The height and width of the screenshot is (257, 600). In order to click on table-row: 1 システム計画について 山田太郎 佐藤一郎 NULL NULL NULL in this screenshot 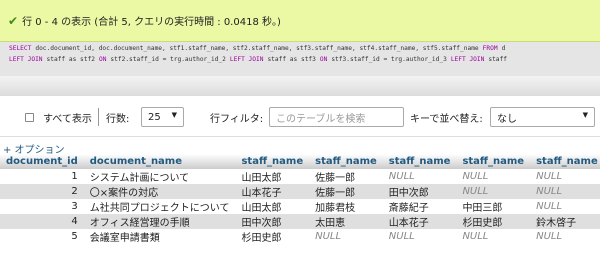, I will do `click(300, 176)`.